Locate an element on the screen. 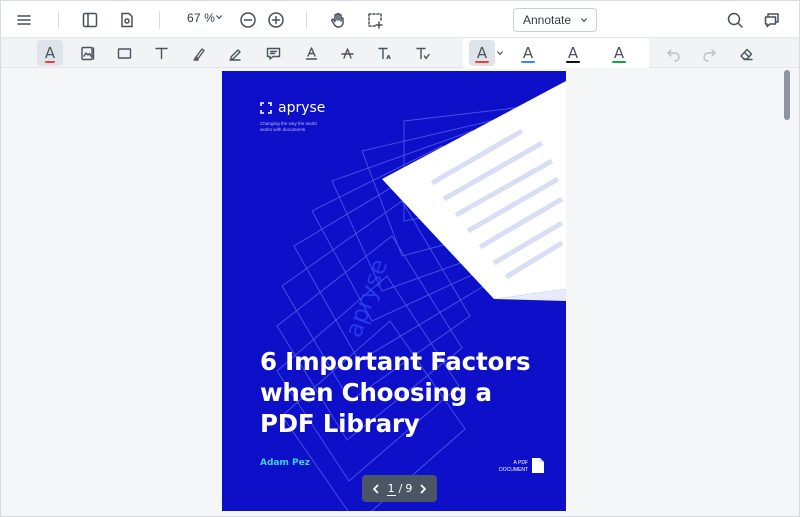 This screenshot has height=517, width=800. svg-text: apryse is located at coordinates (366, 298).